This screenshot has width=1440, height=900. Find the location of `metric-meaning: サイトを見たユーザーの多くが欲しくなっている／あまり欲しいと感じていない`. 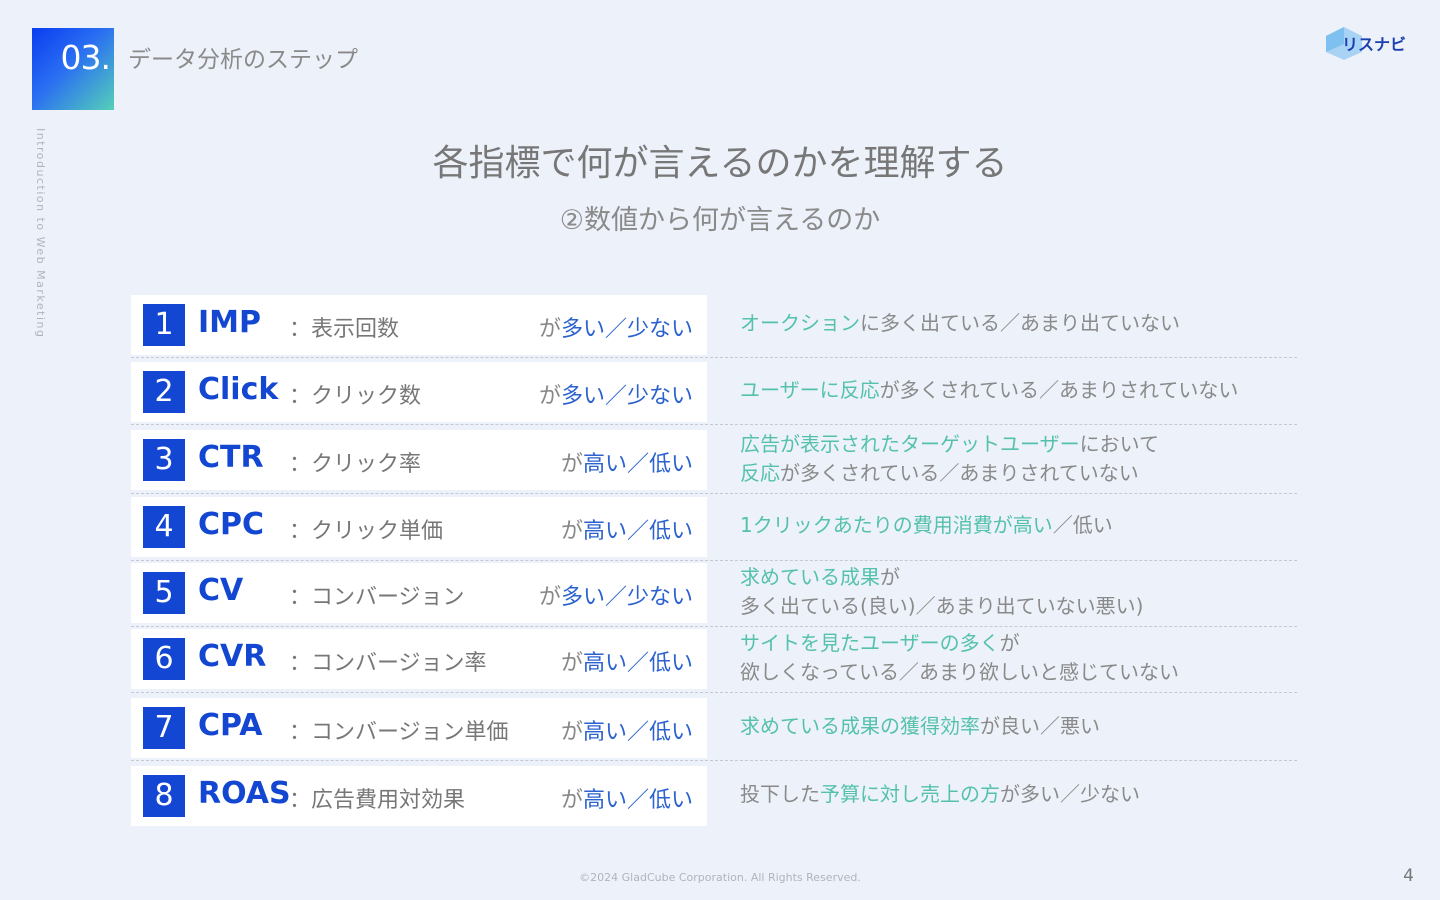

metric-meaning: サイトを見たユーザーの多くが欲しくなっている／あまり欲しいと感じていない is located at coordinates (959, 658).